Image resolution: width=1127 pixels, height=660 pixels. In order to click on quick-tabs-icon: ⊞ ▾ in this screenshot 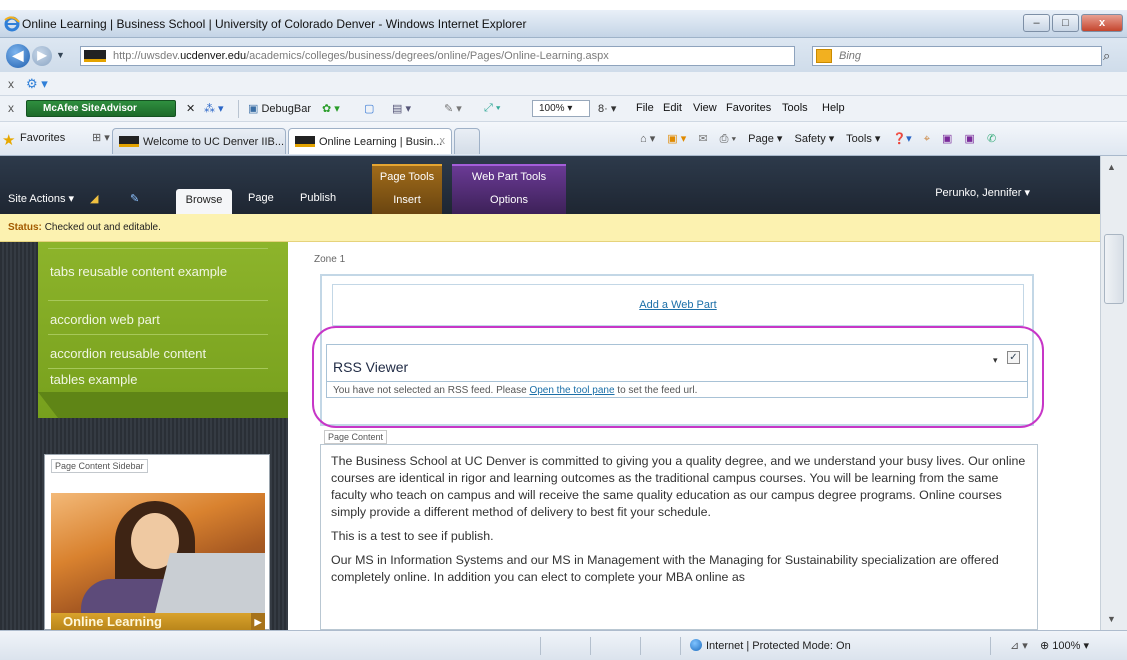, I will do `click(101, 137)`.